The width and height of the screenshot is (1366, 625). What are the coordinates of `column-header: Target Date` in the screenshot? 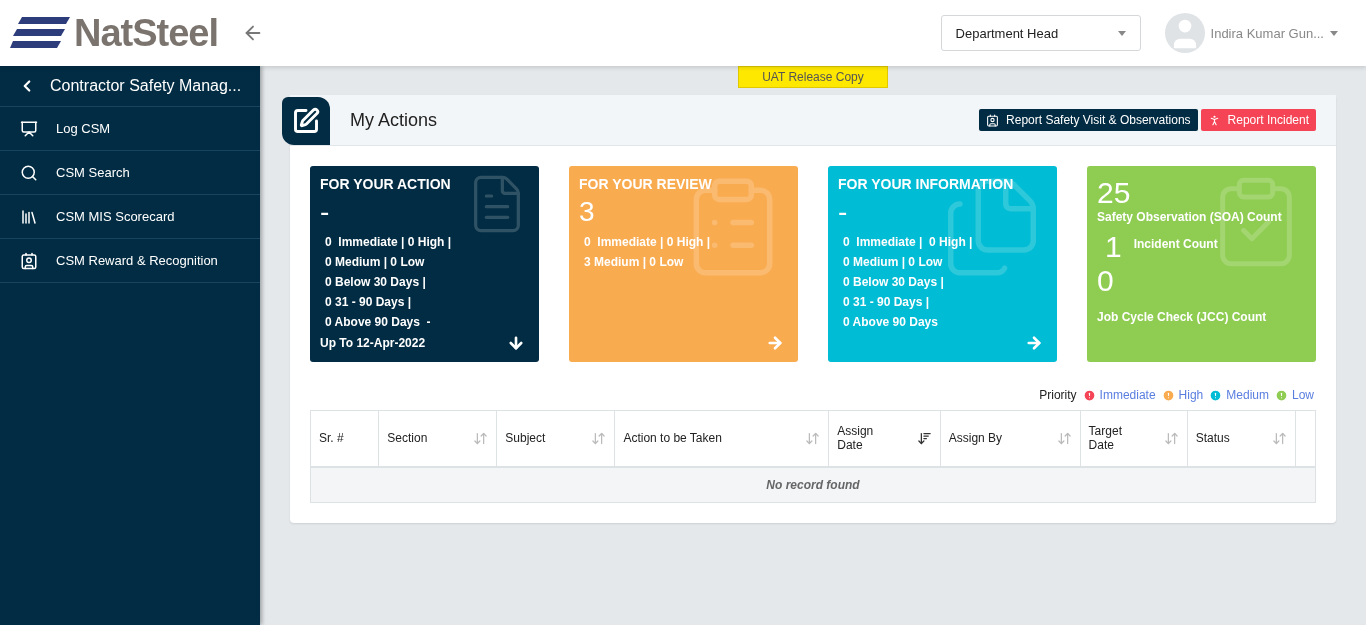 It's located at (1134, 438).